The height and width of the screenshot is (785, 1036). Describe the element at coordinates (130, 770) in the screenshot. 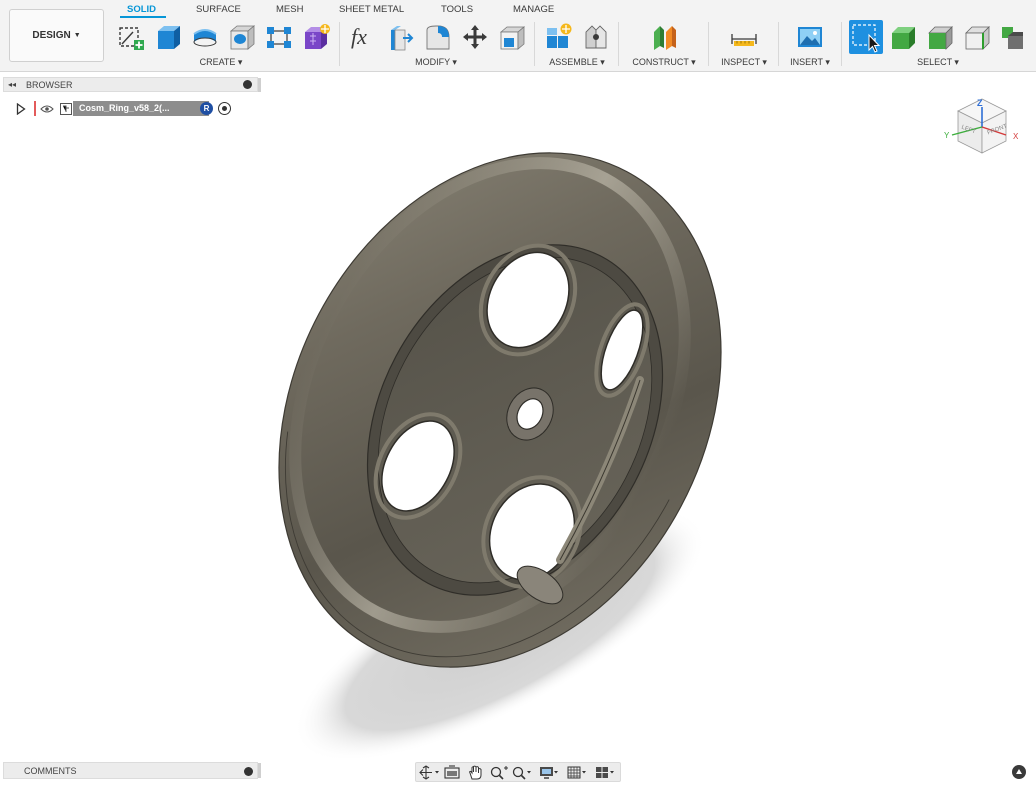

I see `comments-panel: COMMENTS` at that location.